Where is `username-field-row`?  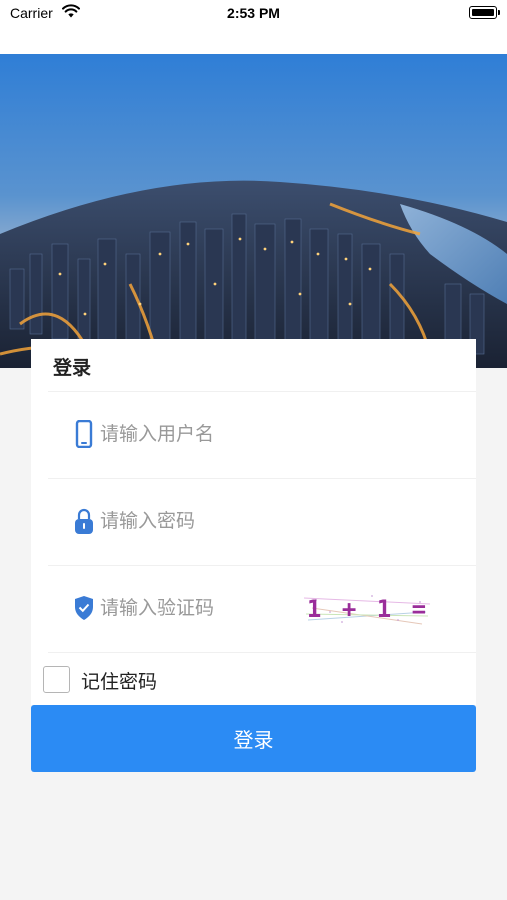 username-field-row is located at coordinates (262, 435).